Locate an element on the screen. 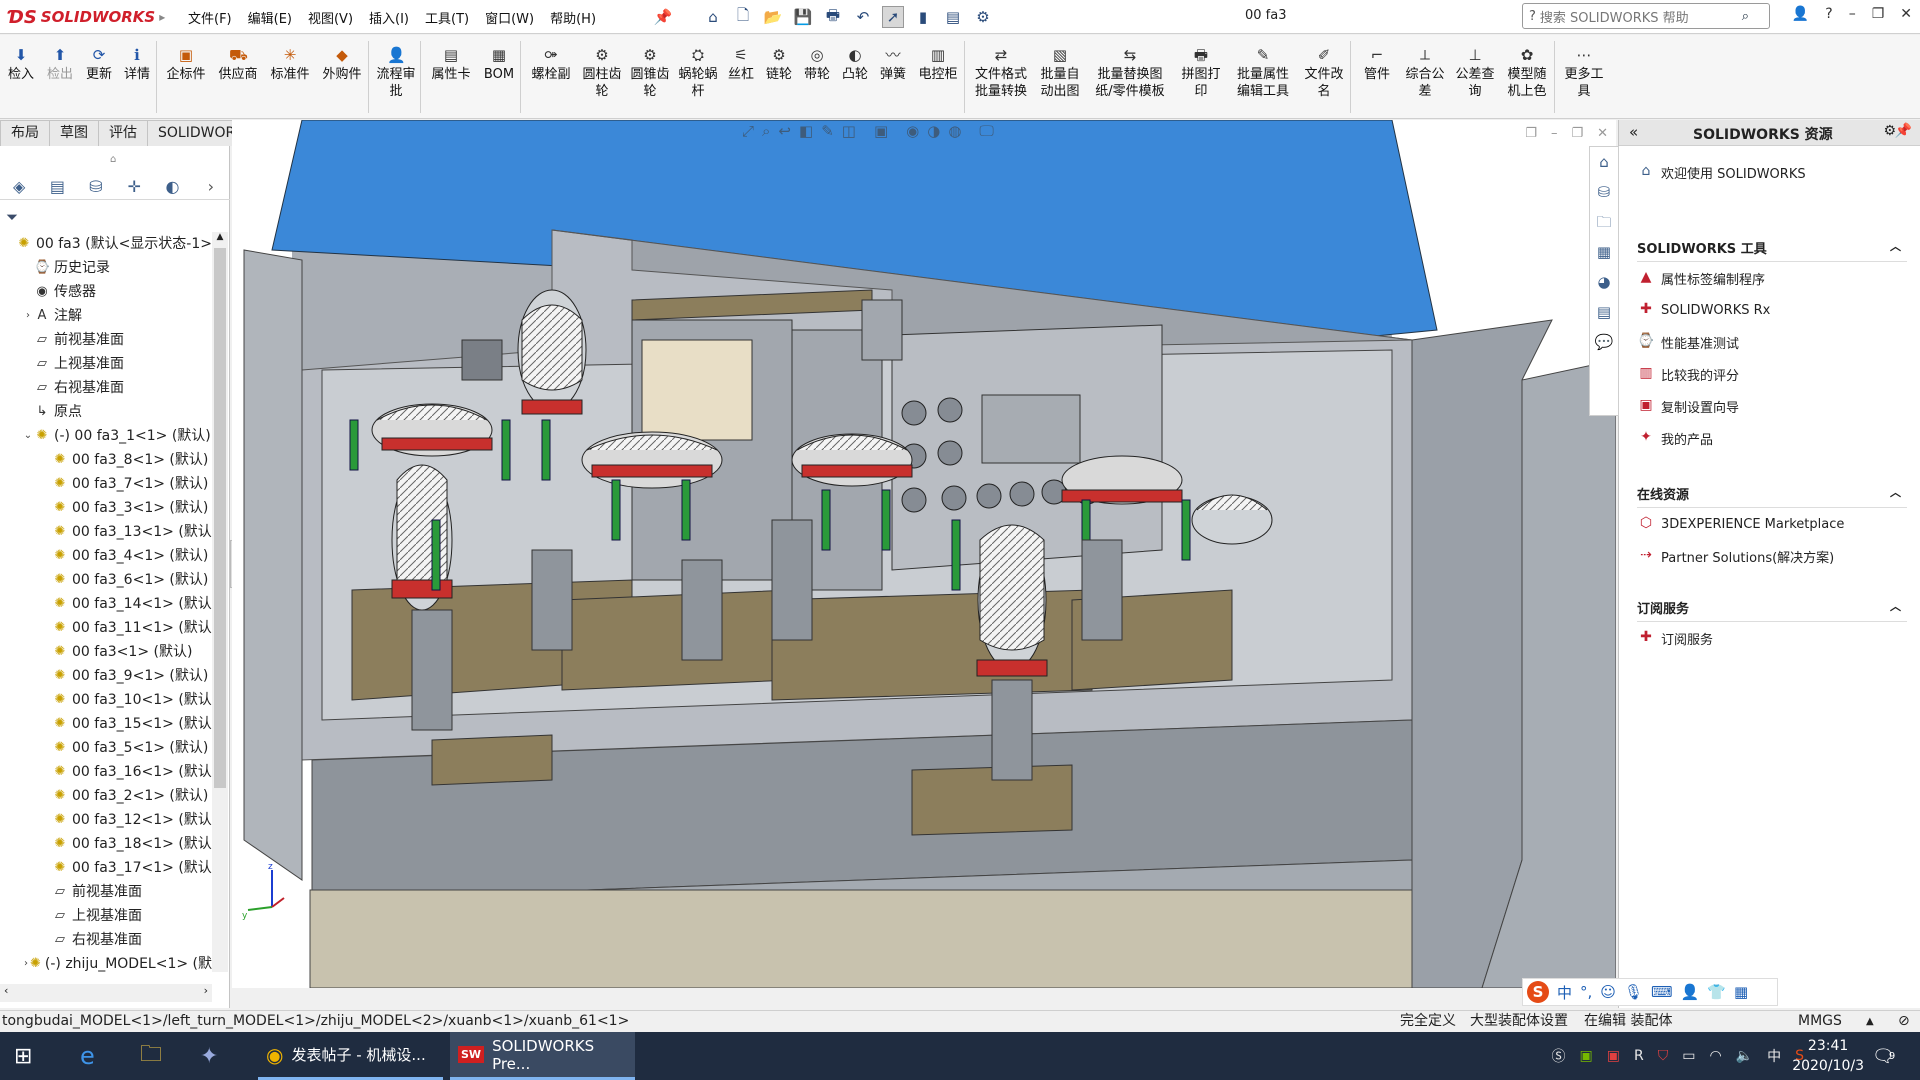 This screenshot has width=1920, height=1080. tree-item: ▱ 前视基准面 is located at coordinates (106, 340).